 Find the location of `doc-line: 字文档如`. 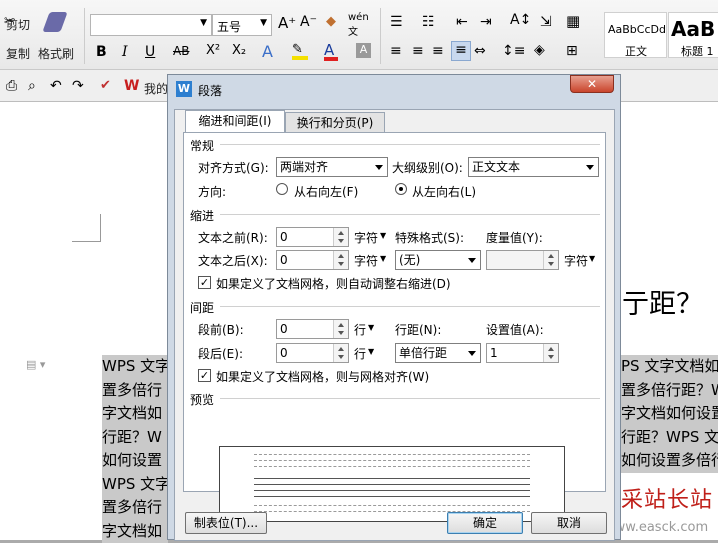

doc-line: 字文档如 is located at coordinates (135, 531).